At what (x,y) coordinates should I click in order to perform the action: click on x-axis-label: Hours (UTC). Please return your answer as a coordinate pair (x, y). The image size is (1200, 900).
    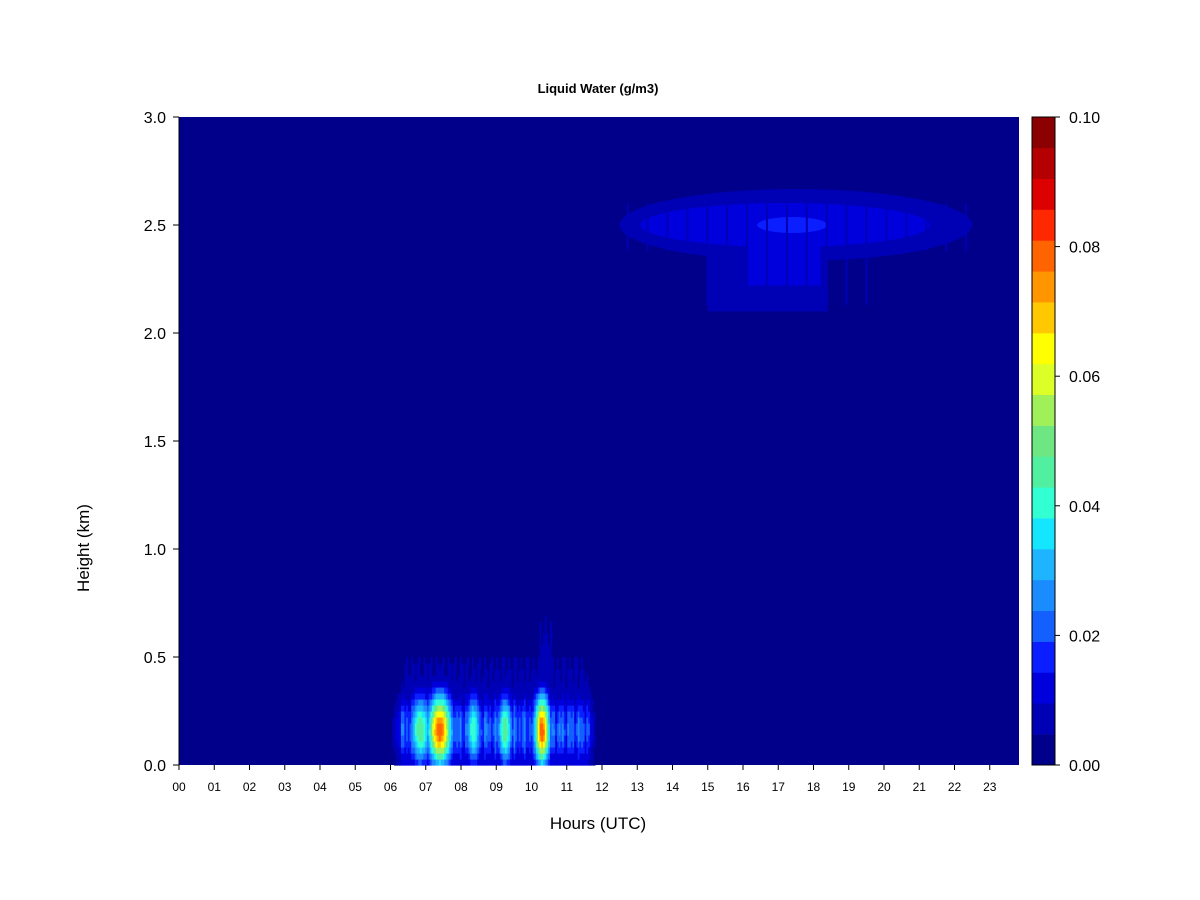
    Looking at the image, I should click on (598, 823).